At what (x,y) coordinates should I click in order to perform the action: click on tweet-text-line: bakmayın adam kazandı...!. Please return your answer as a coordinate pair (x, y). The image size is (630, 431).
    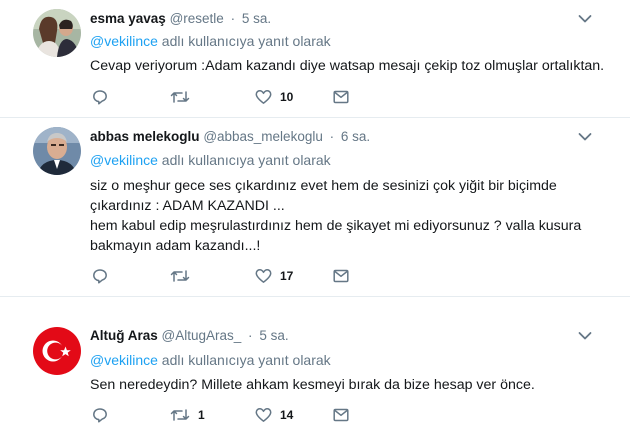
    Looking at the image, I should click on (175, 246).